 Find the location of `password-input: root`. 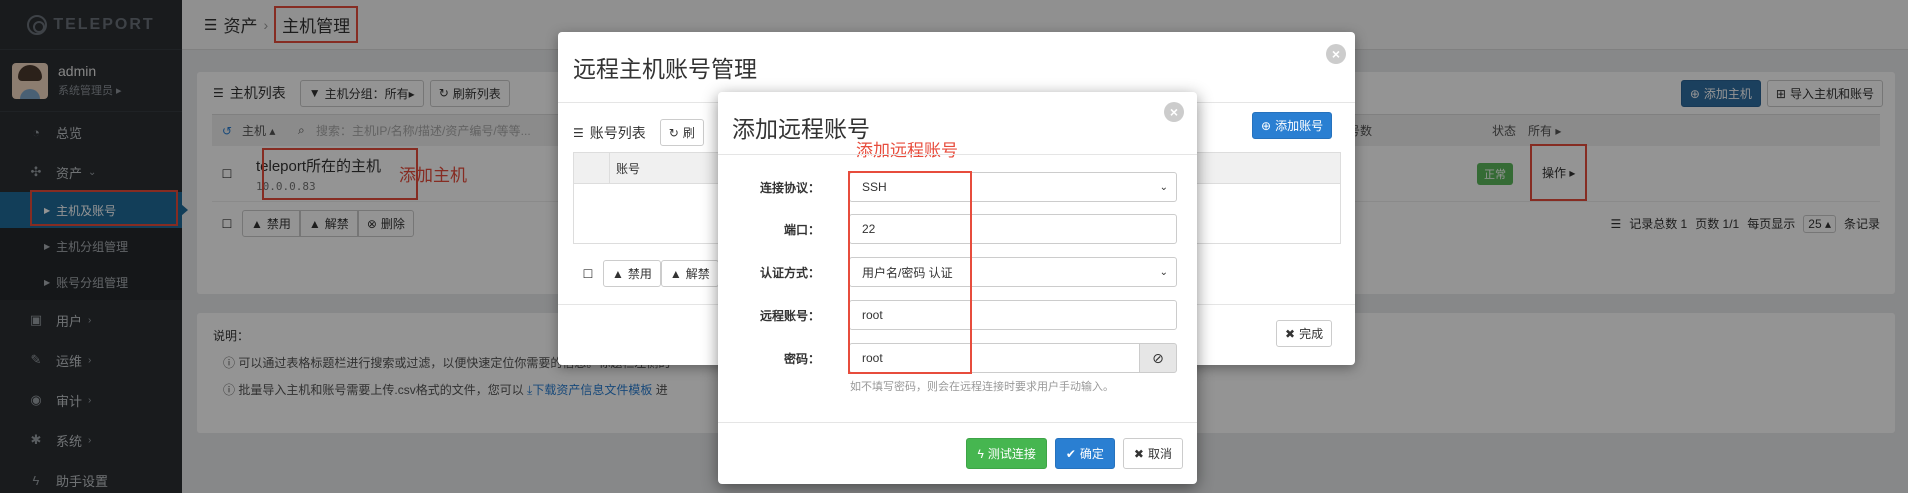

password-input: root is located at coordinates (995, 358).